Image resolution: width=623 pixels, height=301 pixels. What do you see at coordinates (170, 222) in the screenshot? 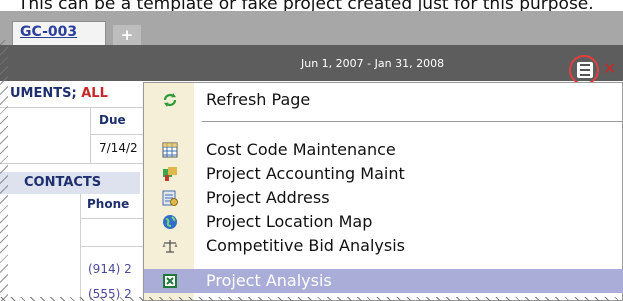
I see `globe-icon` at bounding box center [170, 222].